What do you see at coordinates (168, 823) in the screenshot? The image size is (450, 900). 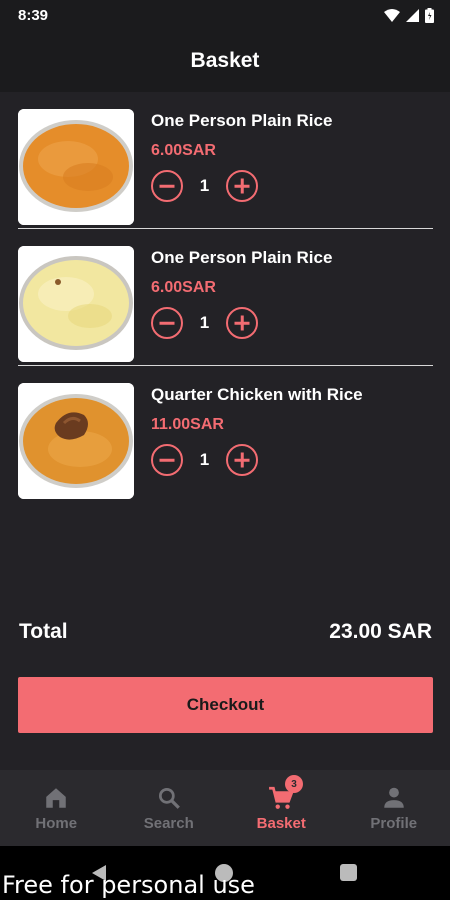 I see `nav-label: Search` at bounding box center [168, 823].